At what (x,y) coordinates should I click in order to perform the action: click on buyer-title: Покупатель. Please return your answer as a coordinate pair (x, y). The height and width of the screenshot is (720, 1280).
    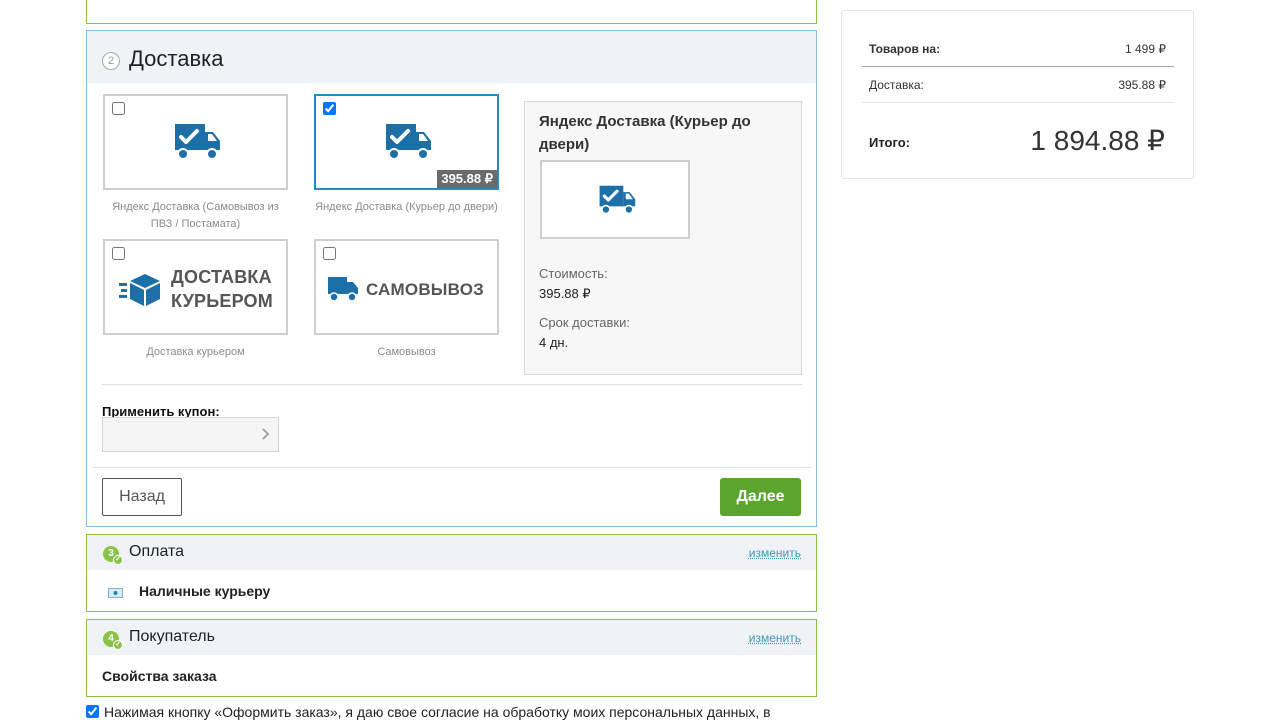
    Looking at the image, I should click on (172, 636).